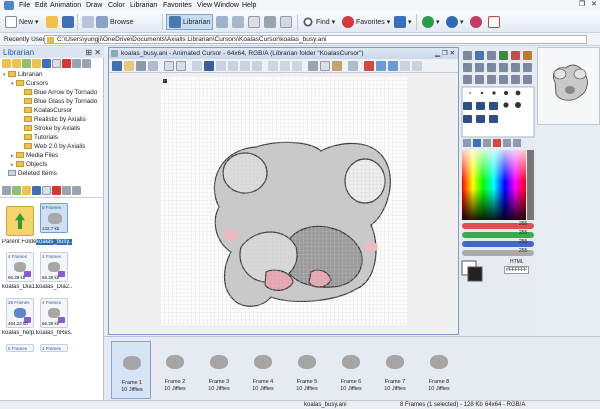 The image size is (600, 409). Describe the element at coordinates (41, 5) in the screenshot. I see `menu-edit: Edit` at that location.